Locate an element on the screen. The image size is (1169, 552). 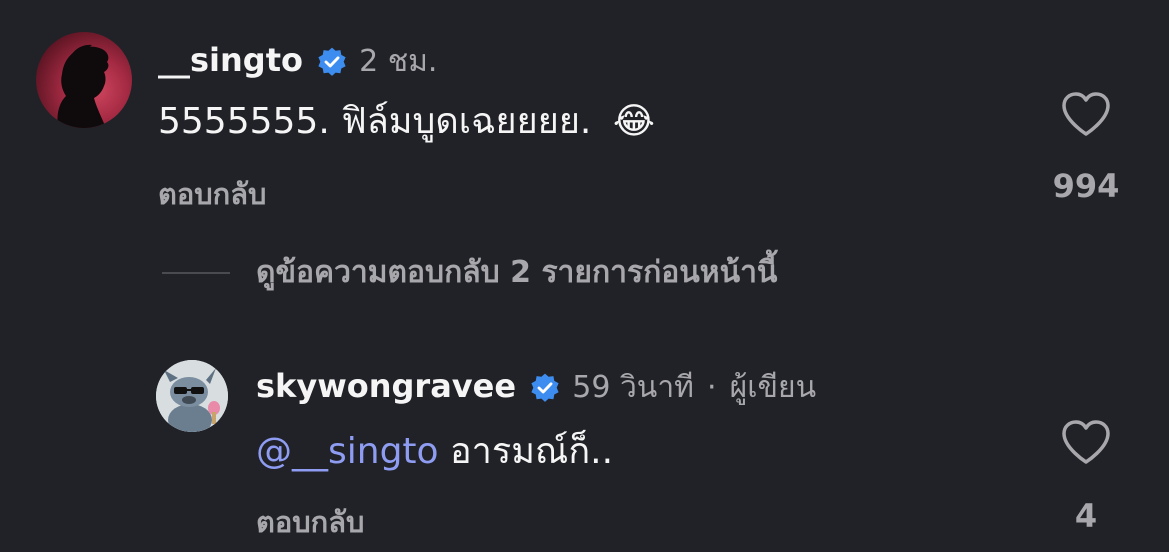
avatar-silhouette is located at coordinates (83, 86).